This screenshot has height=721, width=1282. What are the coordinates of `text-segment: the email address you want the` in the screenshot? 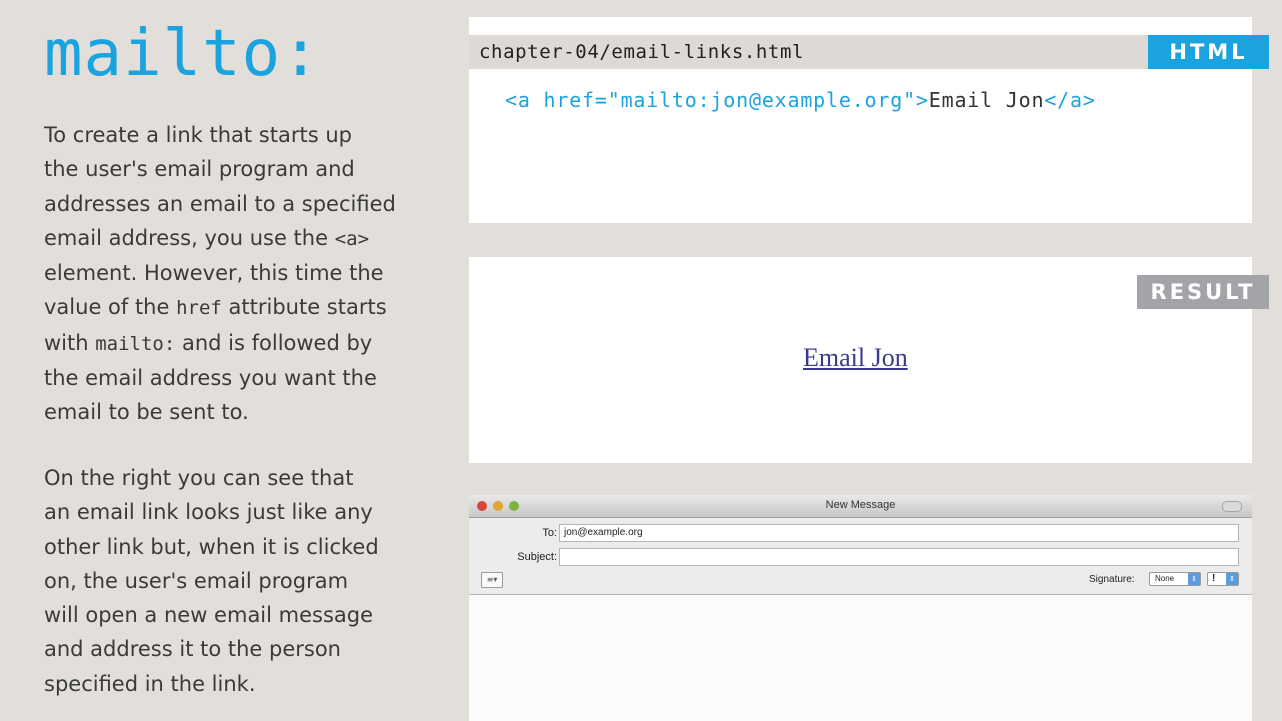 It's located at (210, 378).